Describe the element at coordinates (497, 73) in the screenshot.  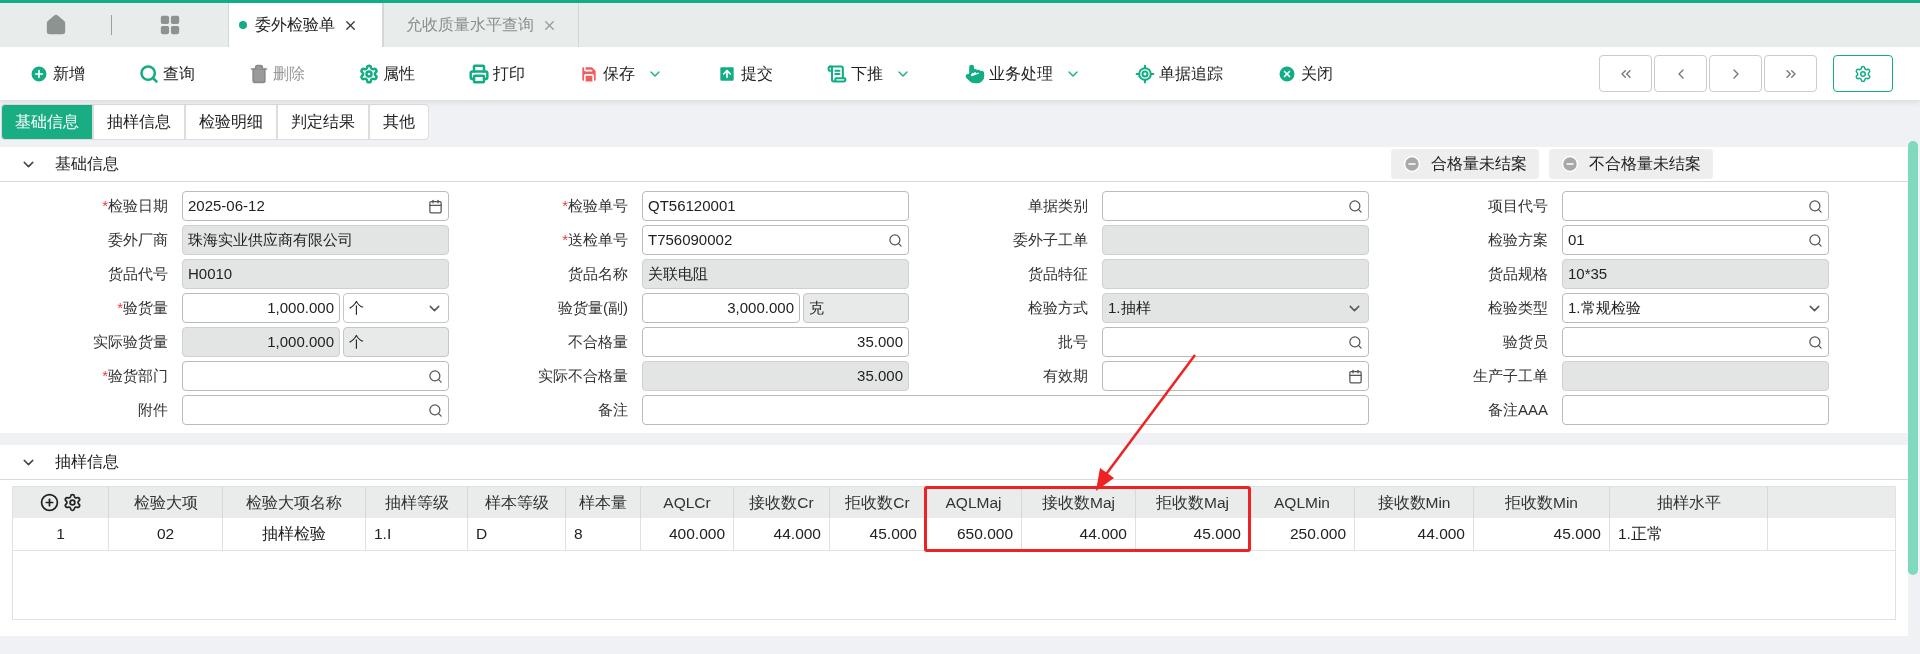
I see `toolbar-button: 打印` at that location.